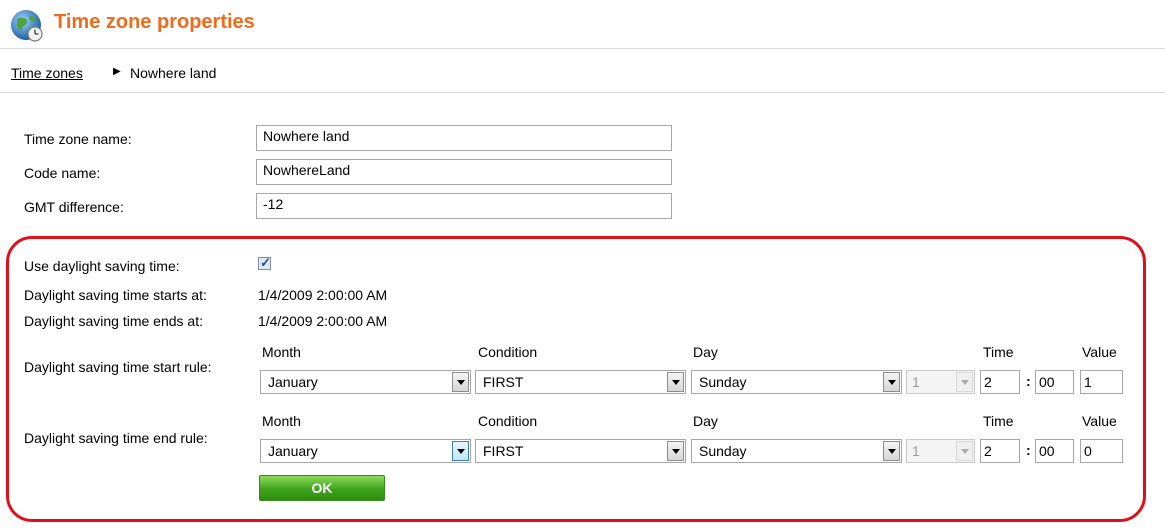 The image size is (1165, 529). What do you see at coordinates (118, 367) in the screenshot?
I see `start-rule-label: Daylight saving time start rule:` at bounding box center [118, 367].